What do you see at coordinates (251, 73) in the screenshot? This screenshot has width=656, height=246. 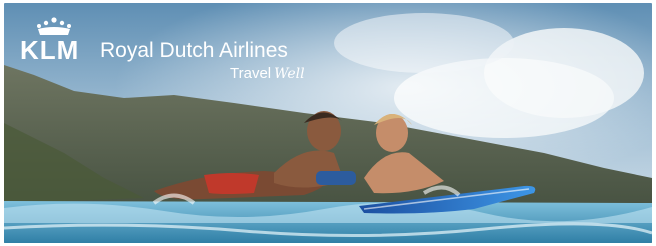 I see `tagline-travel: Travel` at bounding box center [251, 73].